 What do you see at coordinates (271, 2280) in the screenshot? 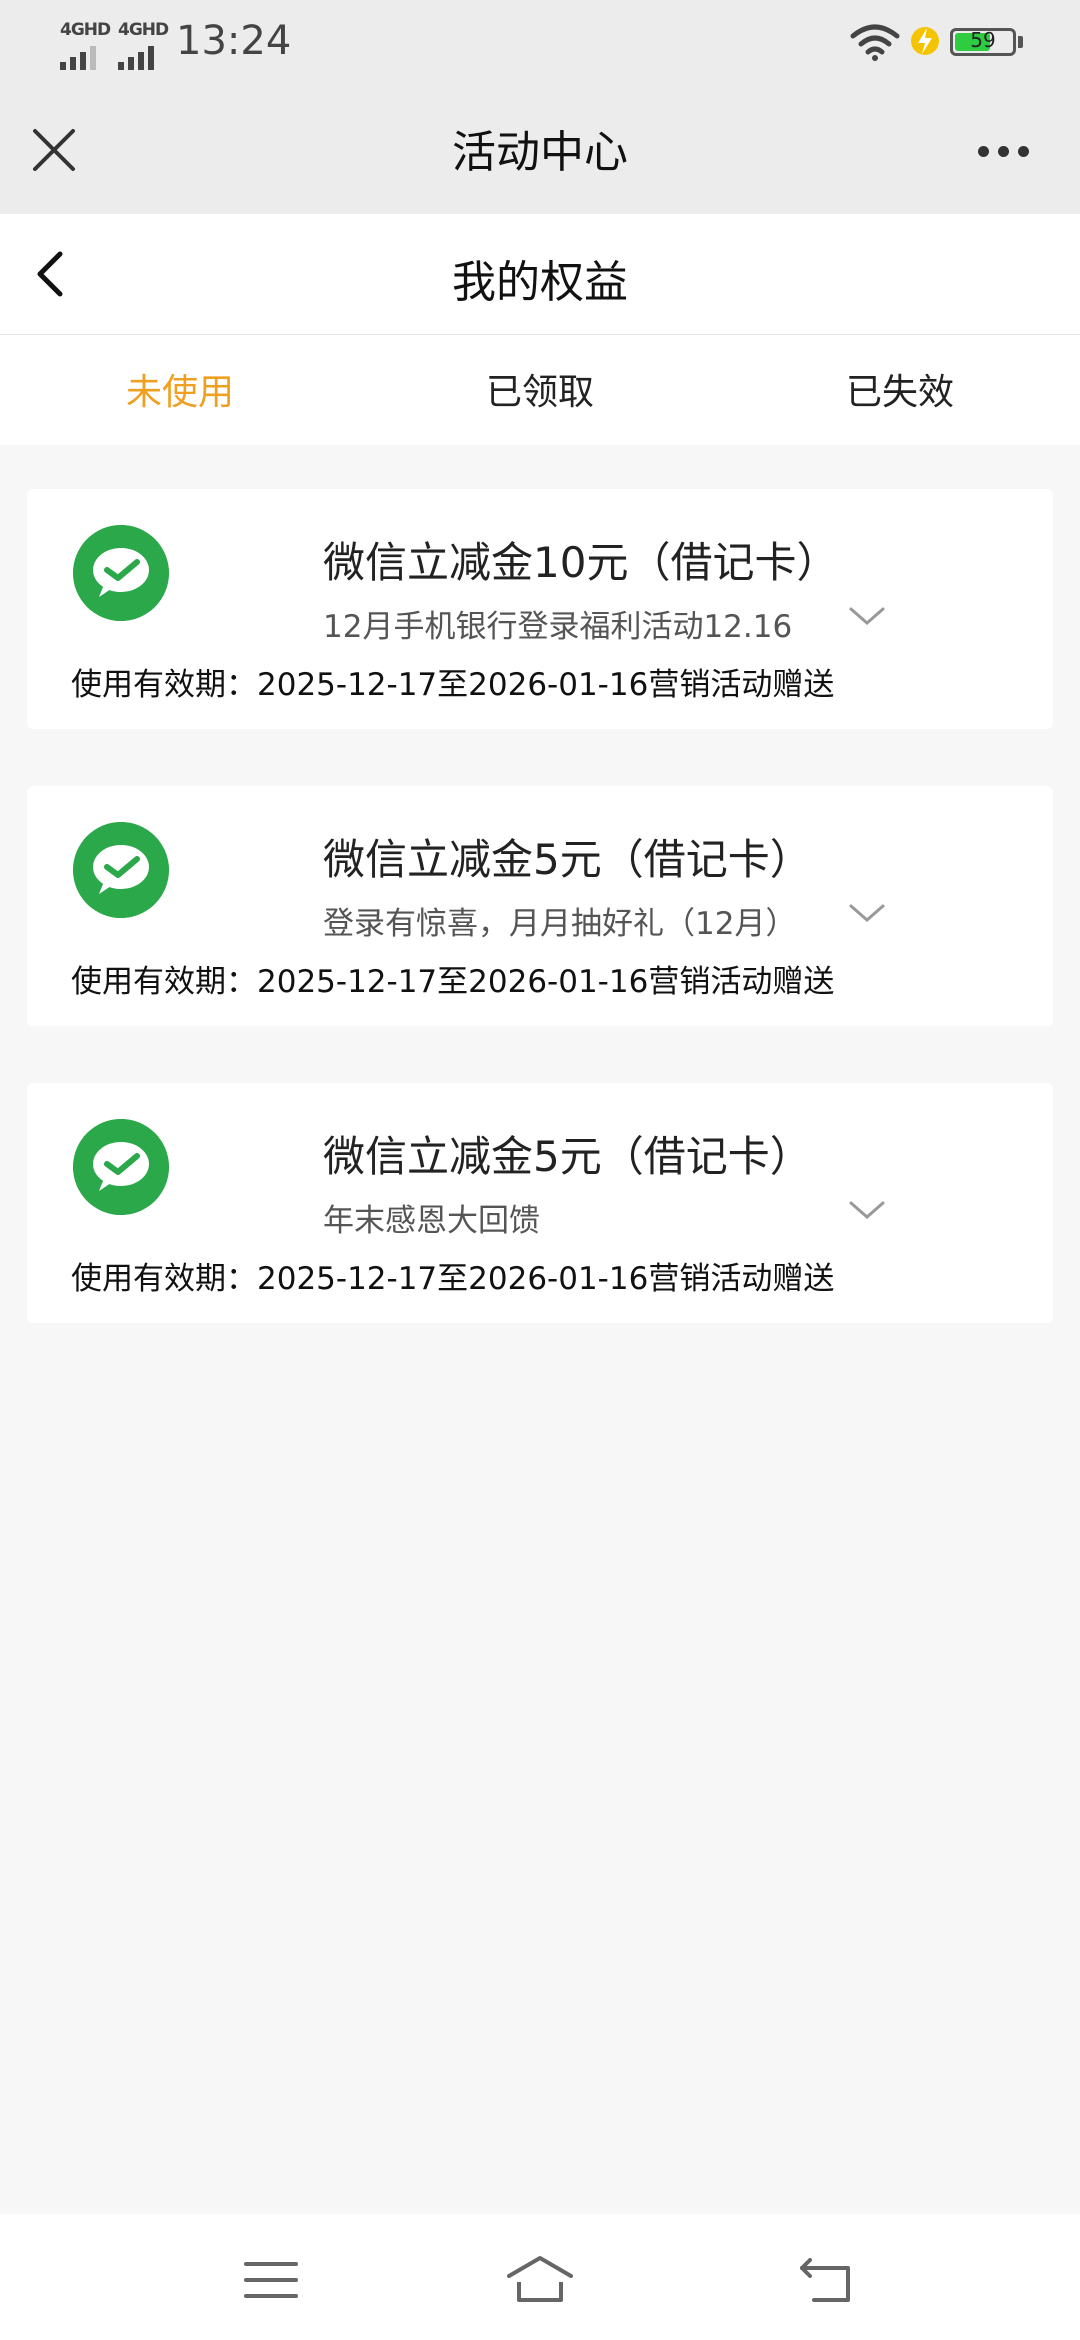
I see `menu-icon` at bounding box center [271, 2280].